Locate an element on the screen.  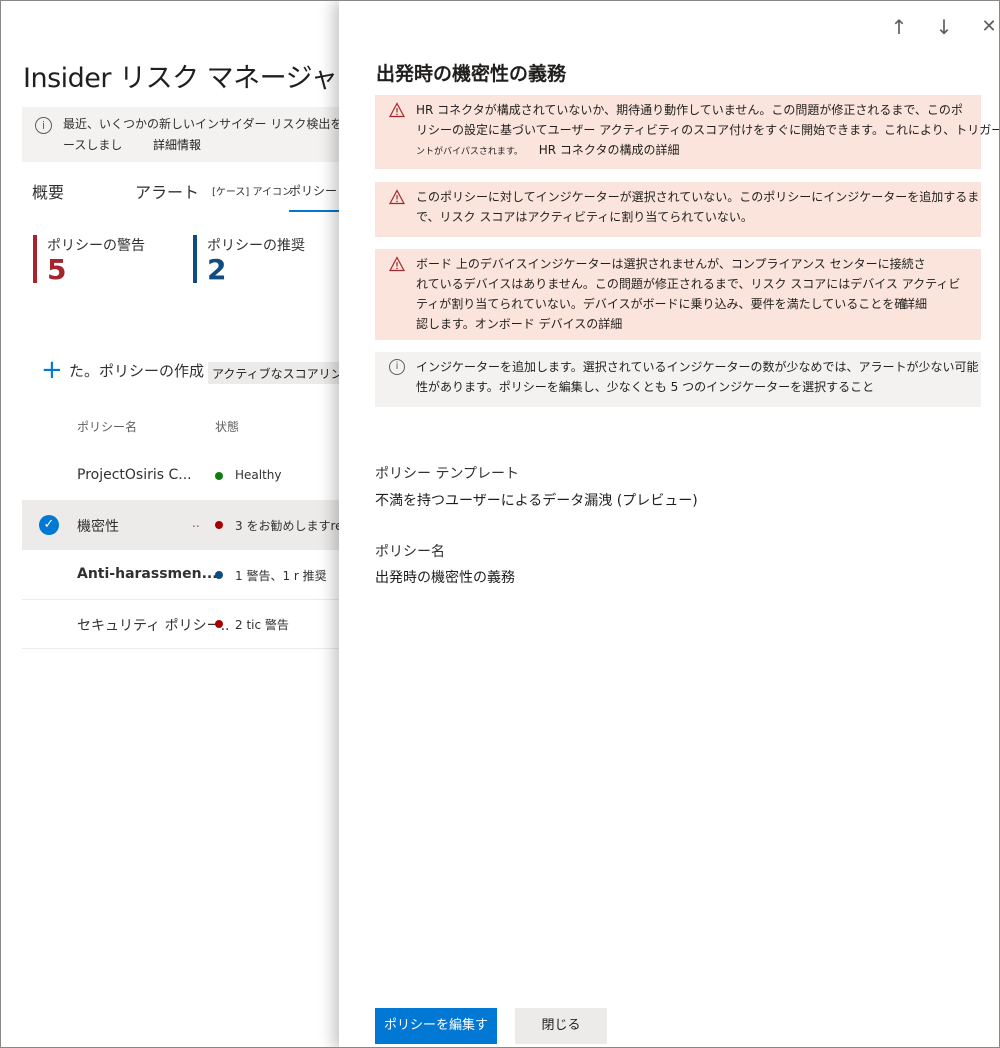
tab-selected-indicator is located at coordinates (315, 211).